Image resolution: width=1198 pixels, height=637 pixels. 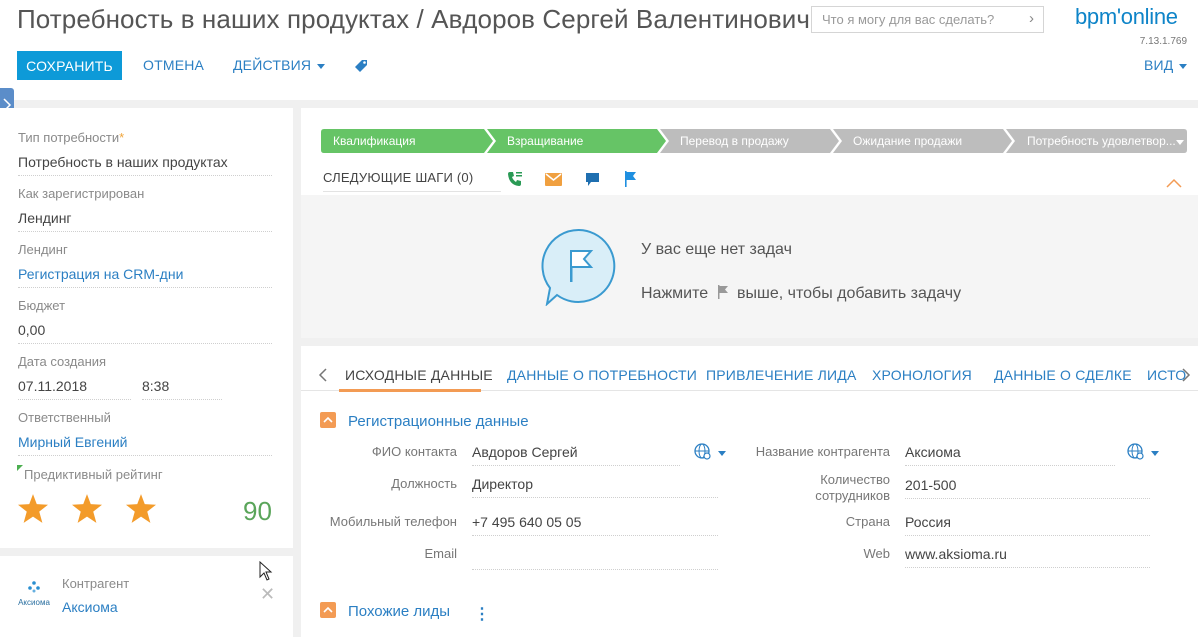 What do you see at coordinates (595, 558) in the screenshot?
I see `email-field` at bounding box center [595, 558].